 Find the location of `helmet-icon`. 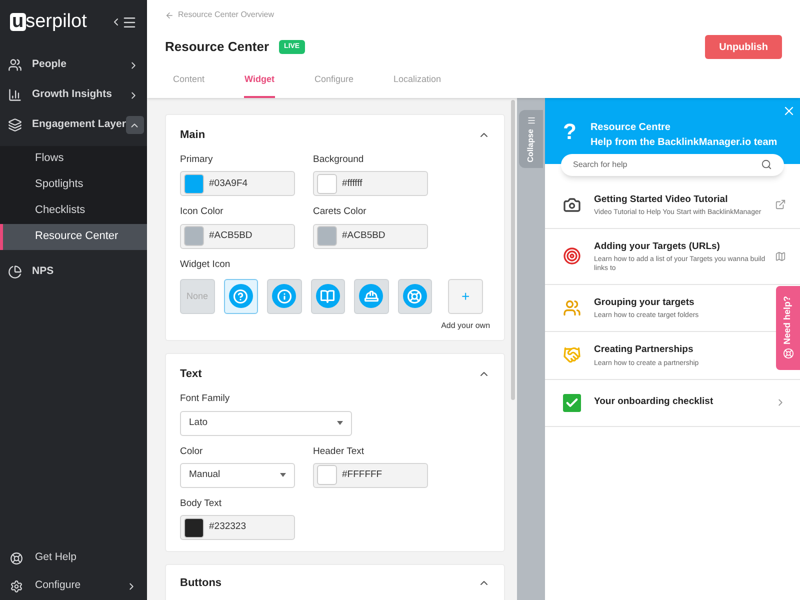

helmet-icon is located at coordinates (371, 296).